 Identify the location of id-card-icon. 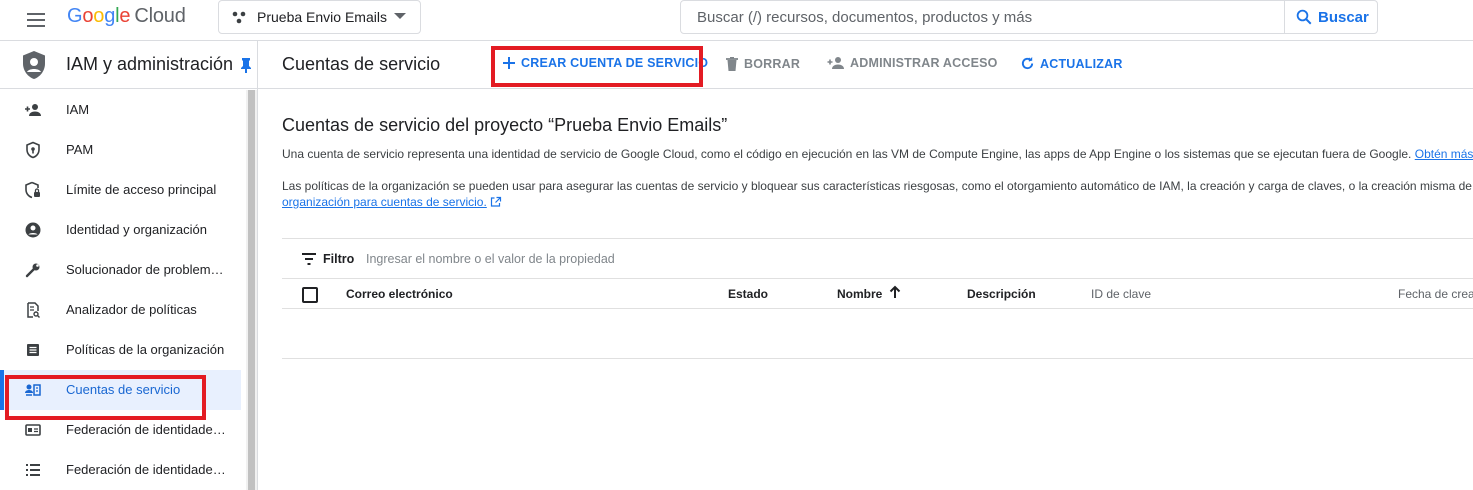
(33, 430).